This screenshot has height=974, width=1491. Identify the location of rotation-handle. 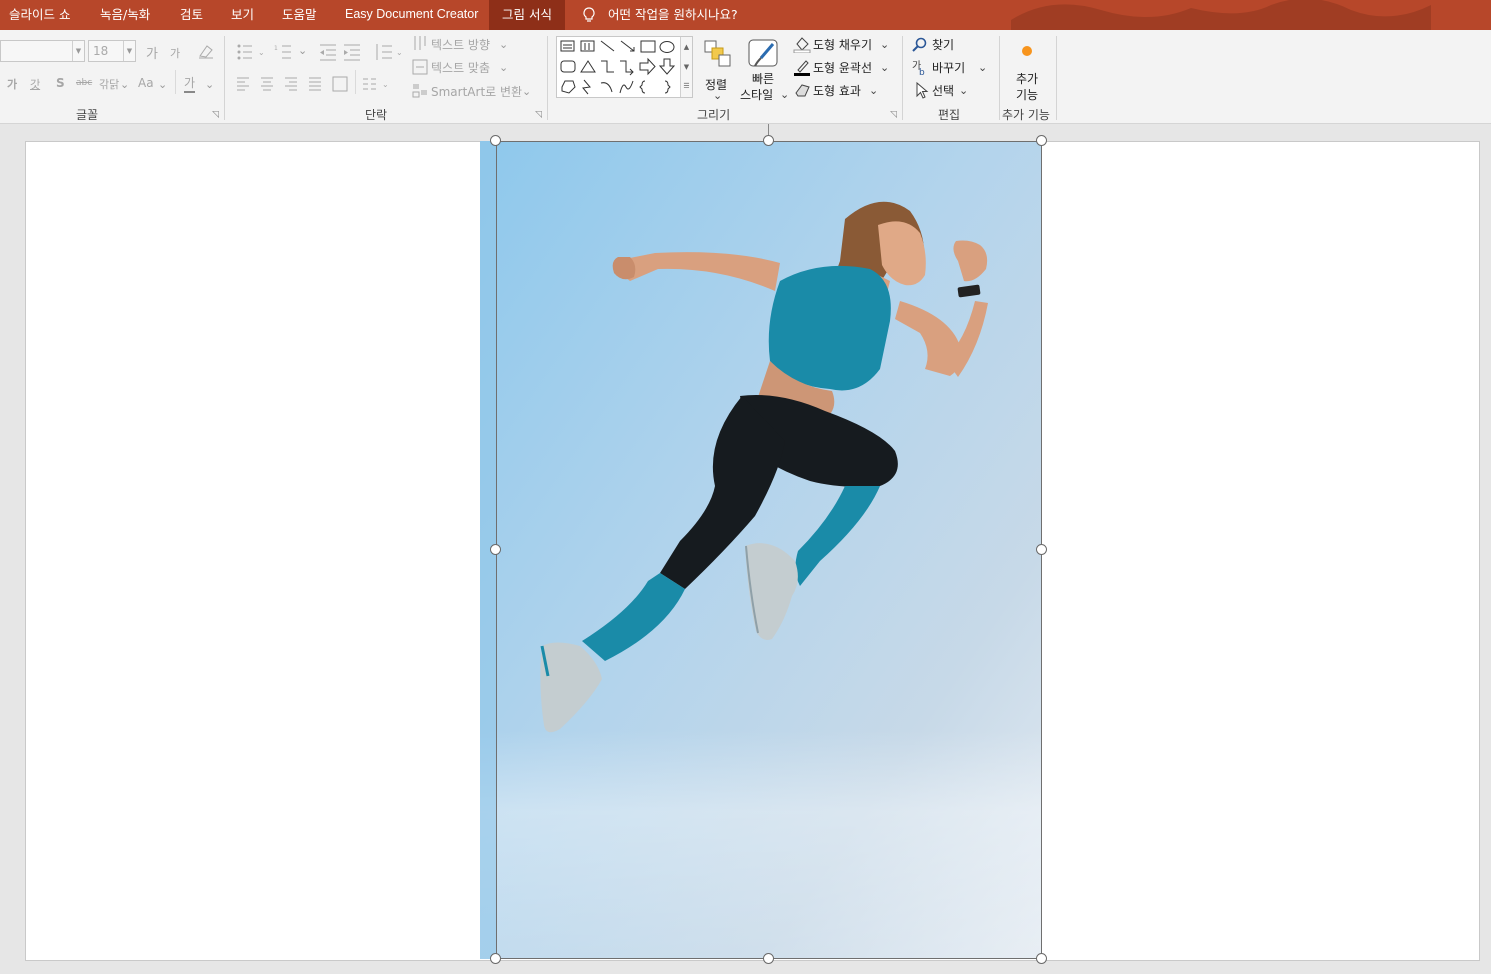
(768, 140).